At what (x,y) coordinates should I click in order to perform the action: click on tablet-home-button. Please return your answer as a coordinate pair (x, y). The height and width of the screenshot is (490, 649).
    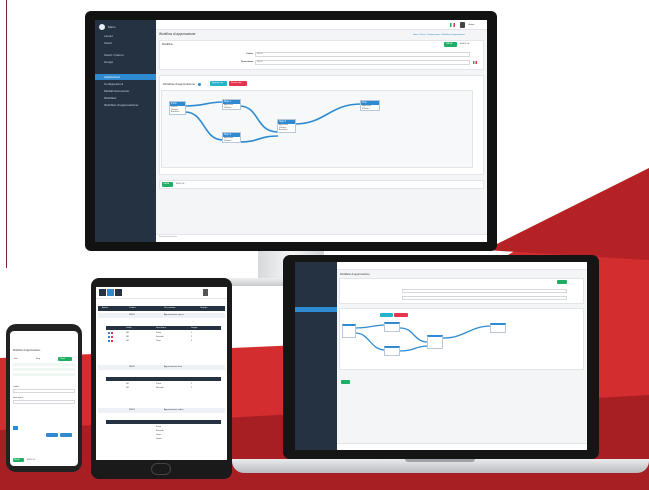
    Looking at the image, I should click on (161, 469).